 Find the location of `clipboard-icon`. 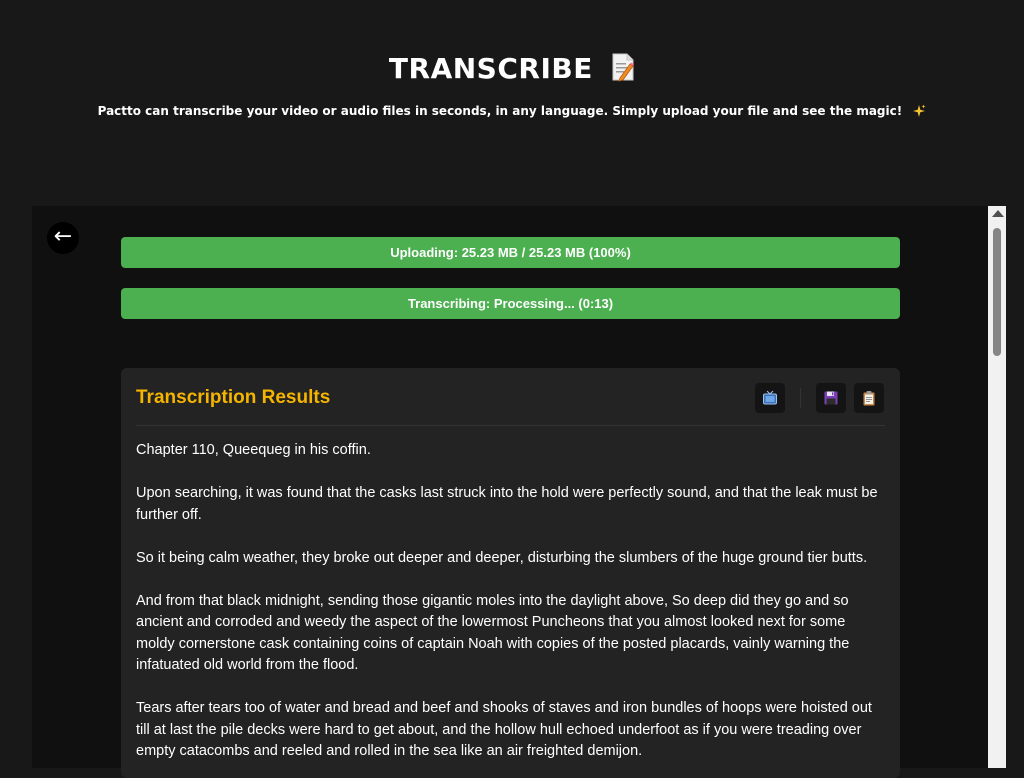

clipboard-icon is located at coordinates (869, 398).